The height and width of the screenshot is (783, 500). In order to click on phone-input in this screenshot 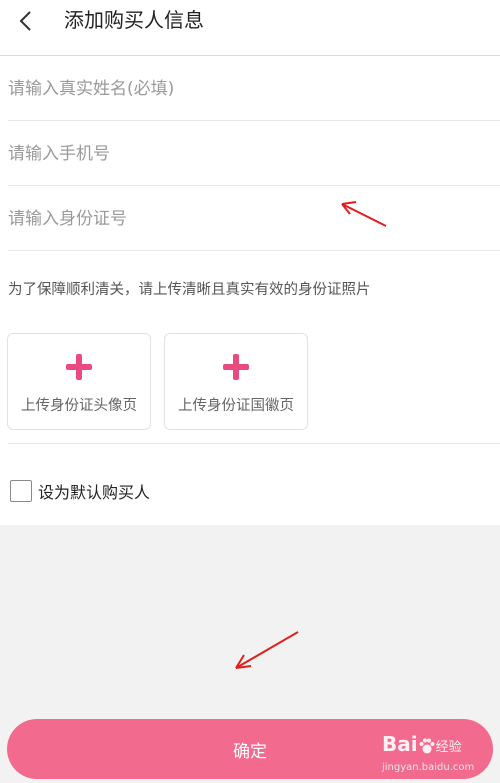, I will do `click(254, 153)`.